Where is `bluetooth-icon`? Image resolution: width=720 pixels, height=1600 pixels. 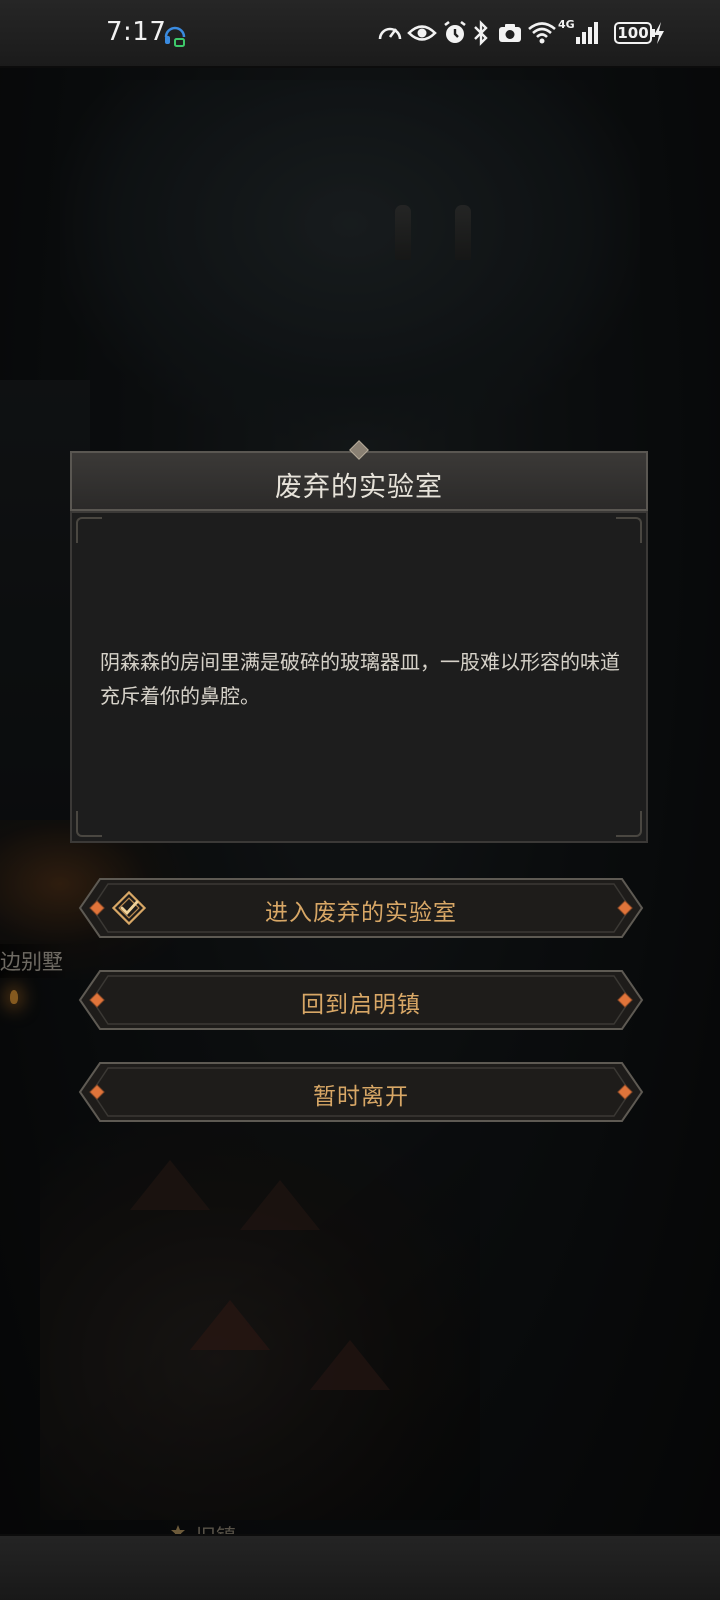 bluetooth-icon is located at coordinates (481, 33).